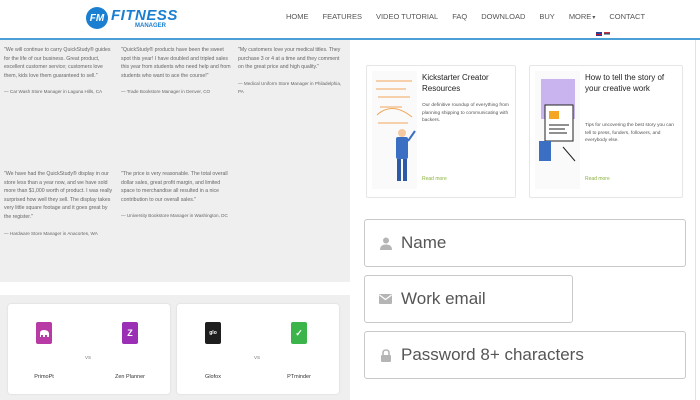  Describe the element at coordinates (468, 83) in the screenshot. I see `blog-card-title: Kickstarter Creator Resources` at that location.